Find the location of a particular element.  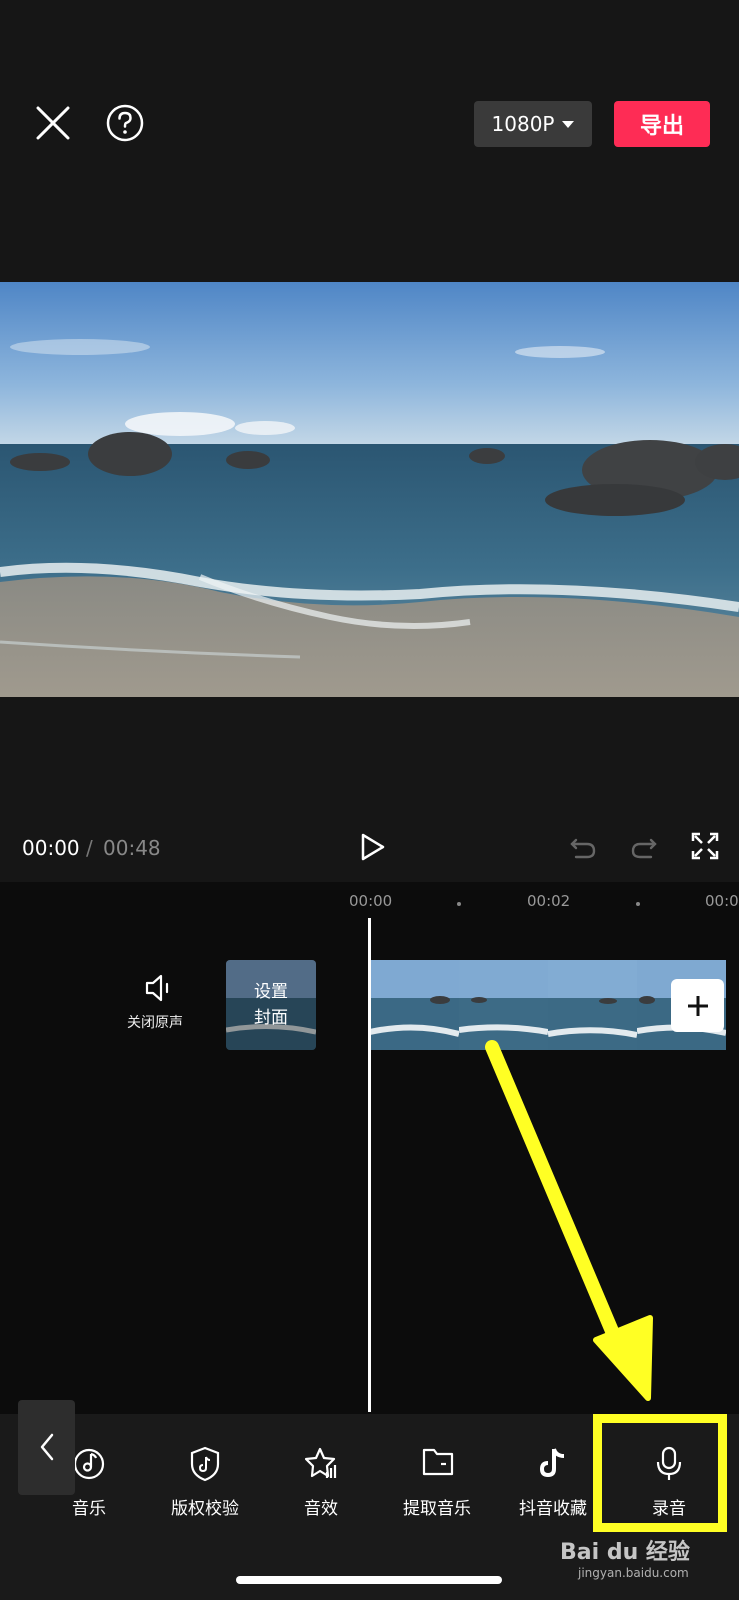

music-note-icon is located at coordinates (89, 1464).